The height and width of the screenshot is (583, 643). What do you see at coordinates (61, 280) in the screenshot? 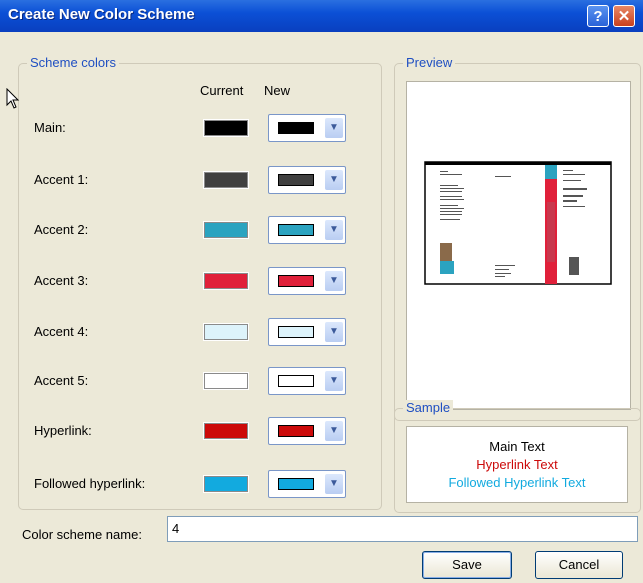
I see `scheme-row-label: Accent 3:` at bounding box center [61, 280].